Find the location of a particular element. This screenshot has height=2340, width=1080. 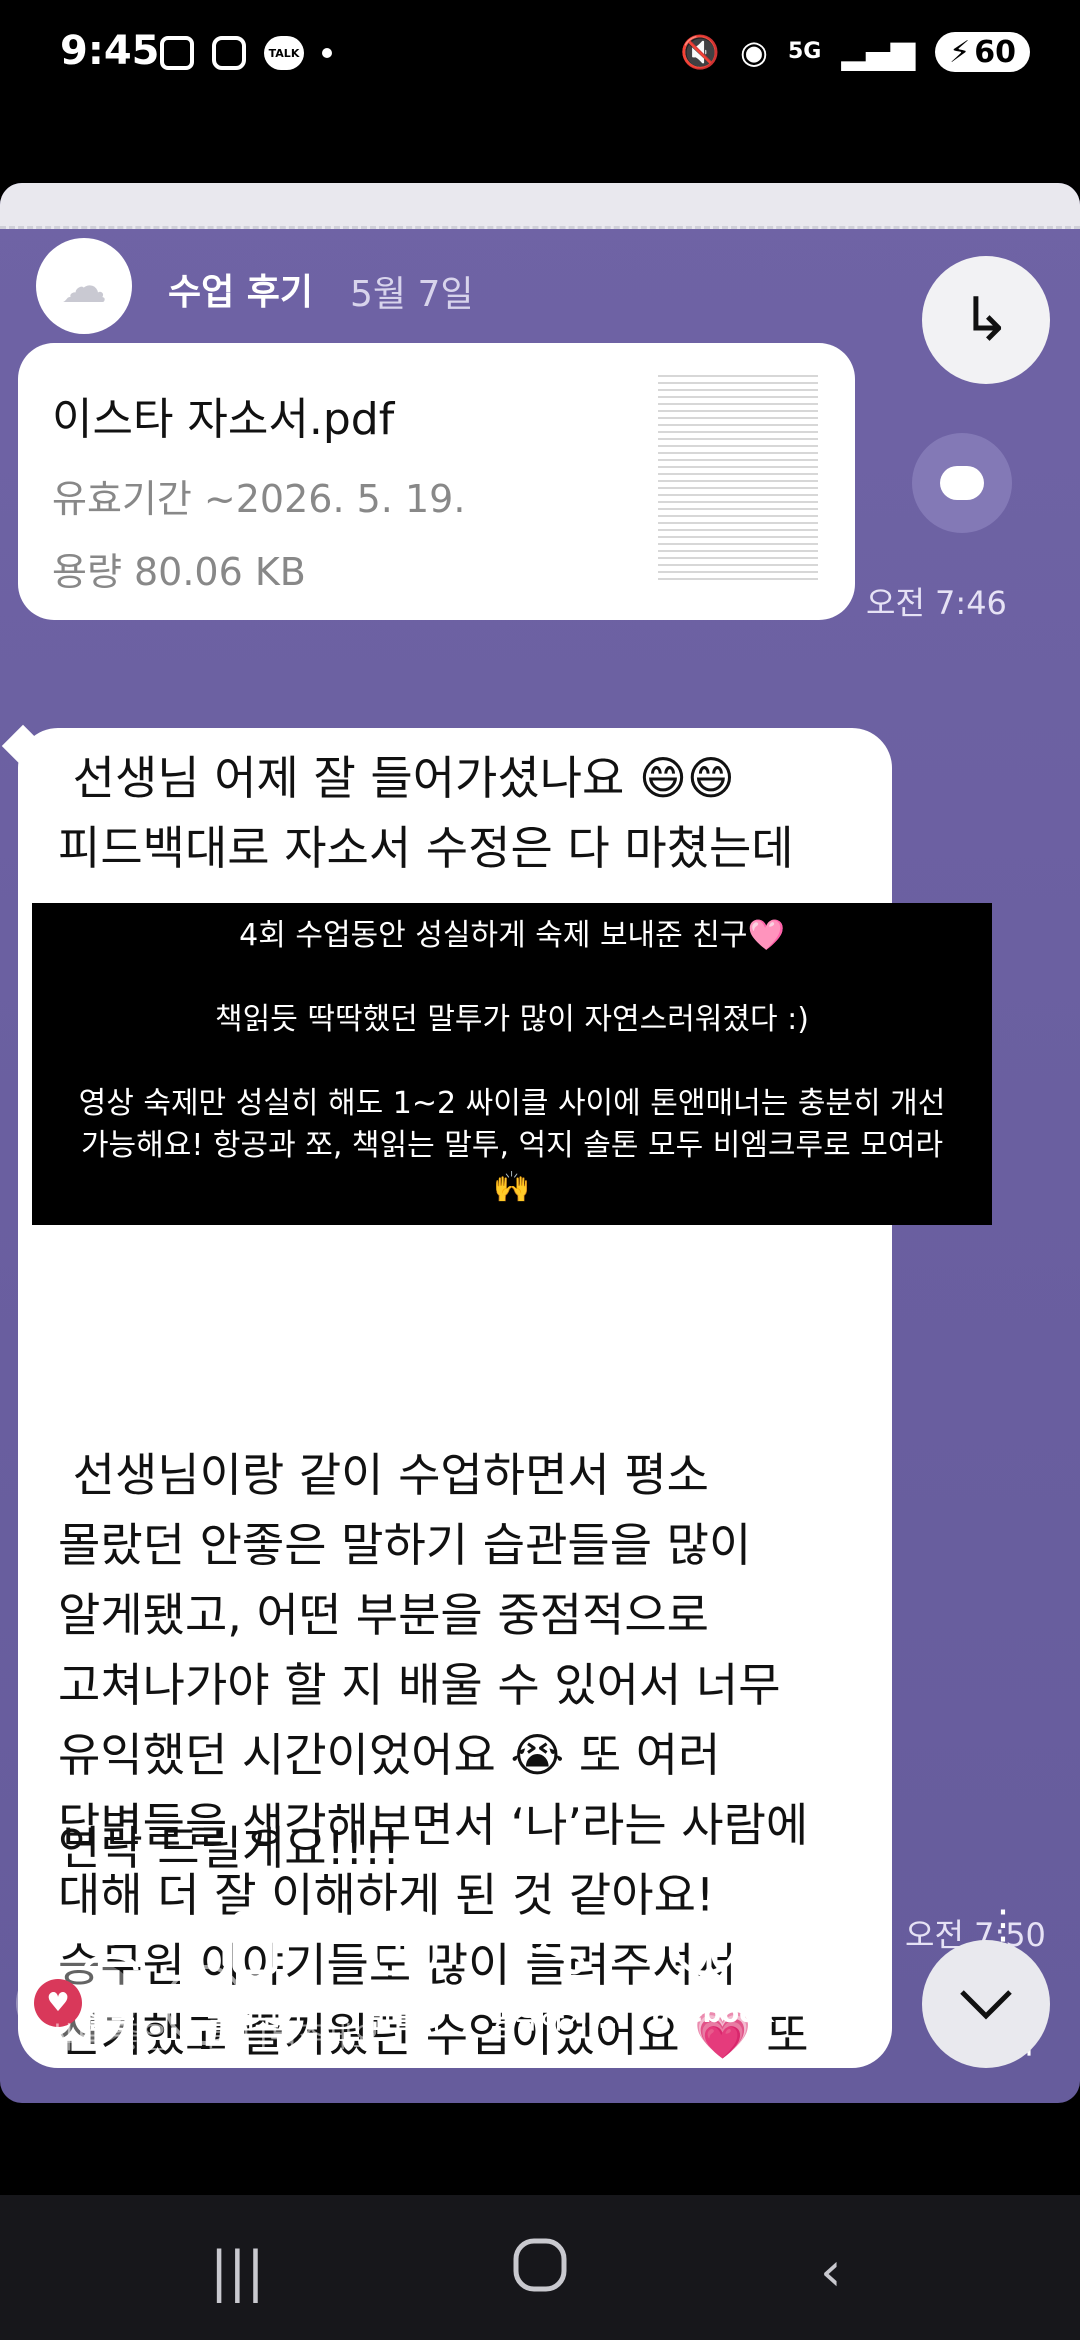

cloud-icon: ☁ is located at coordinates (84, 286).